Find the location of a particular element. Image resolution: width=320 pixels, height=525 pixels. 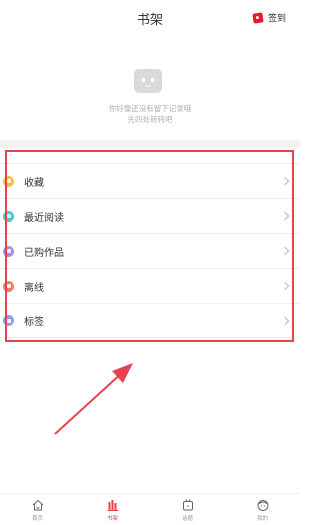

nav-item-bookshelf: 书架 is located at coordinates (112, 509).